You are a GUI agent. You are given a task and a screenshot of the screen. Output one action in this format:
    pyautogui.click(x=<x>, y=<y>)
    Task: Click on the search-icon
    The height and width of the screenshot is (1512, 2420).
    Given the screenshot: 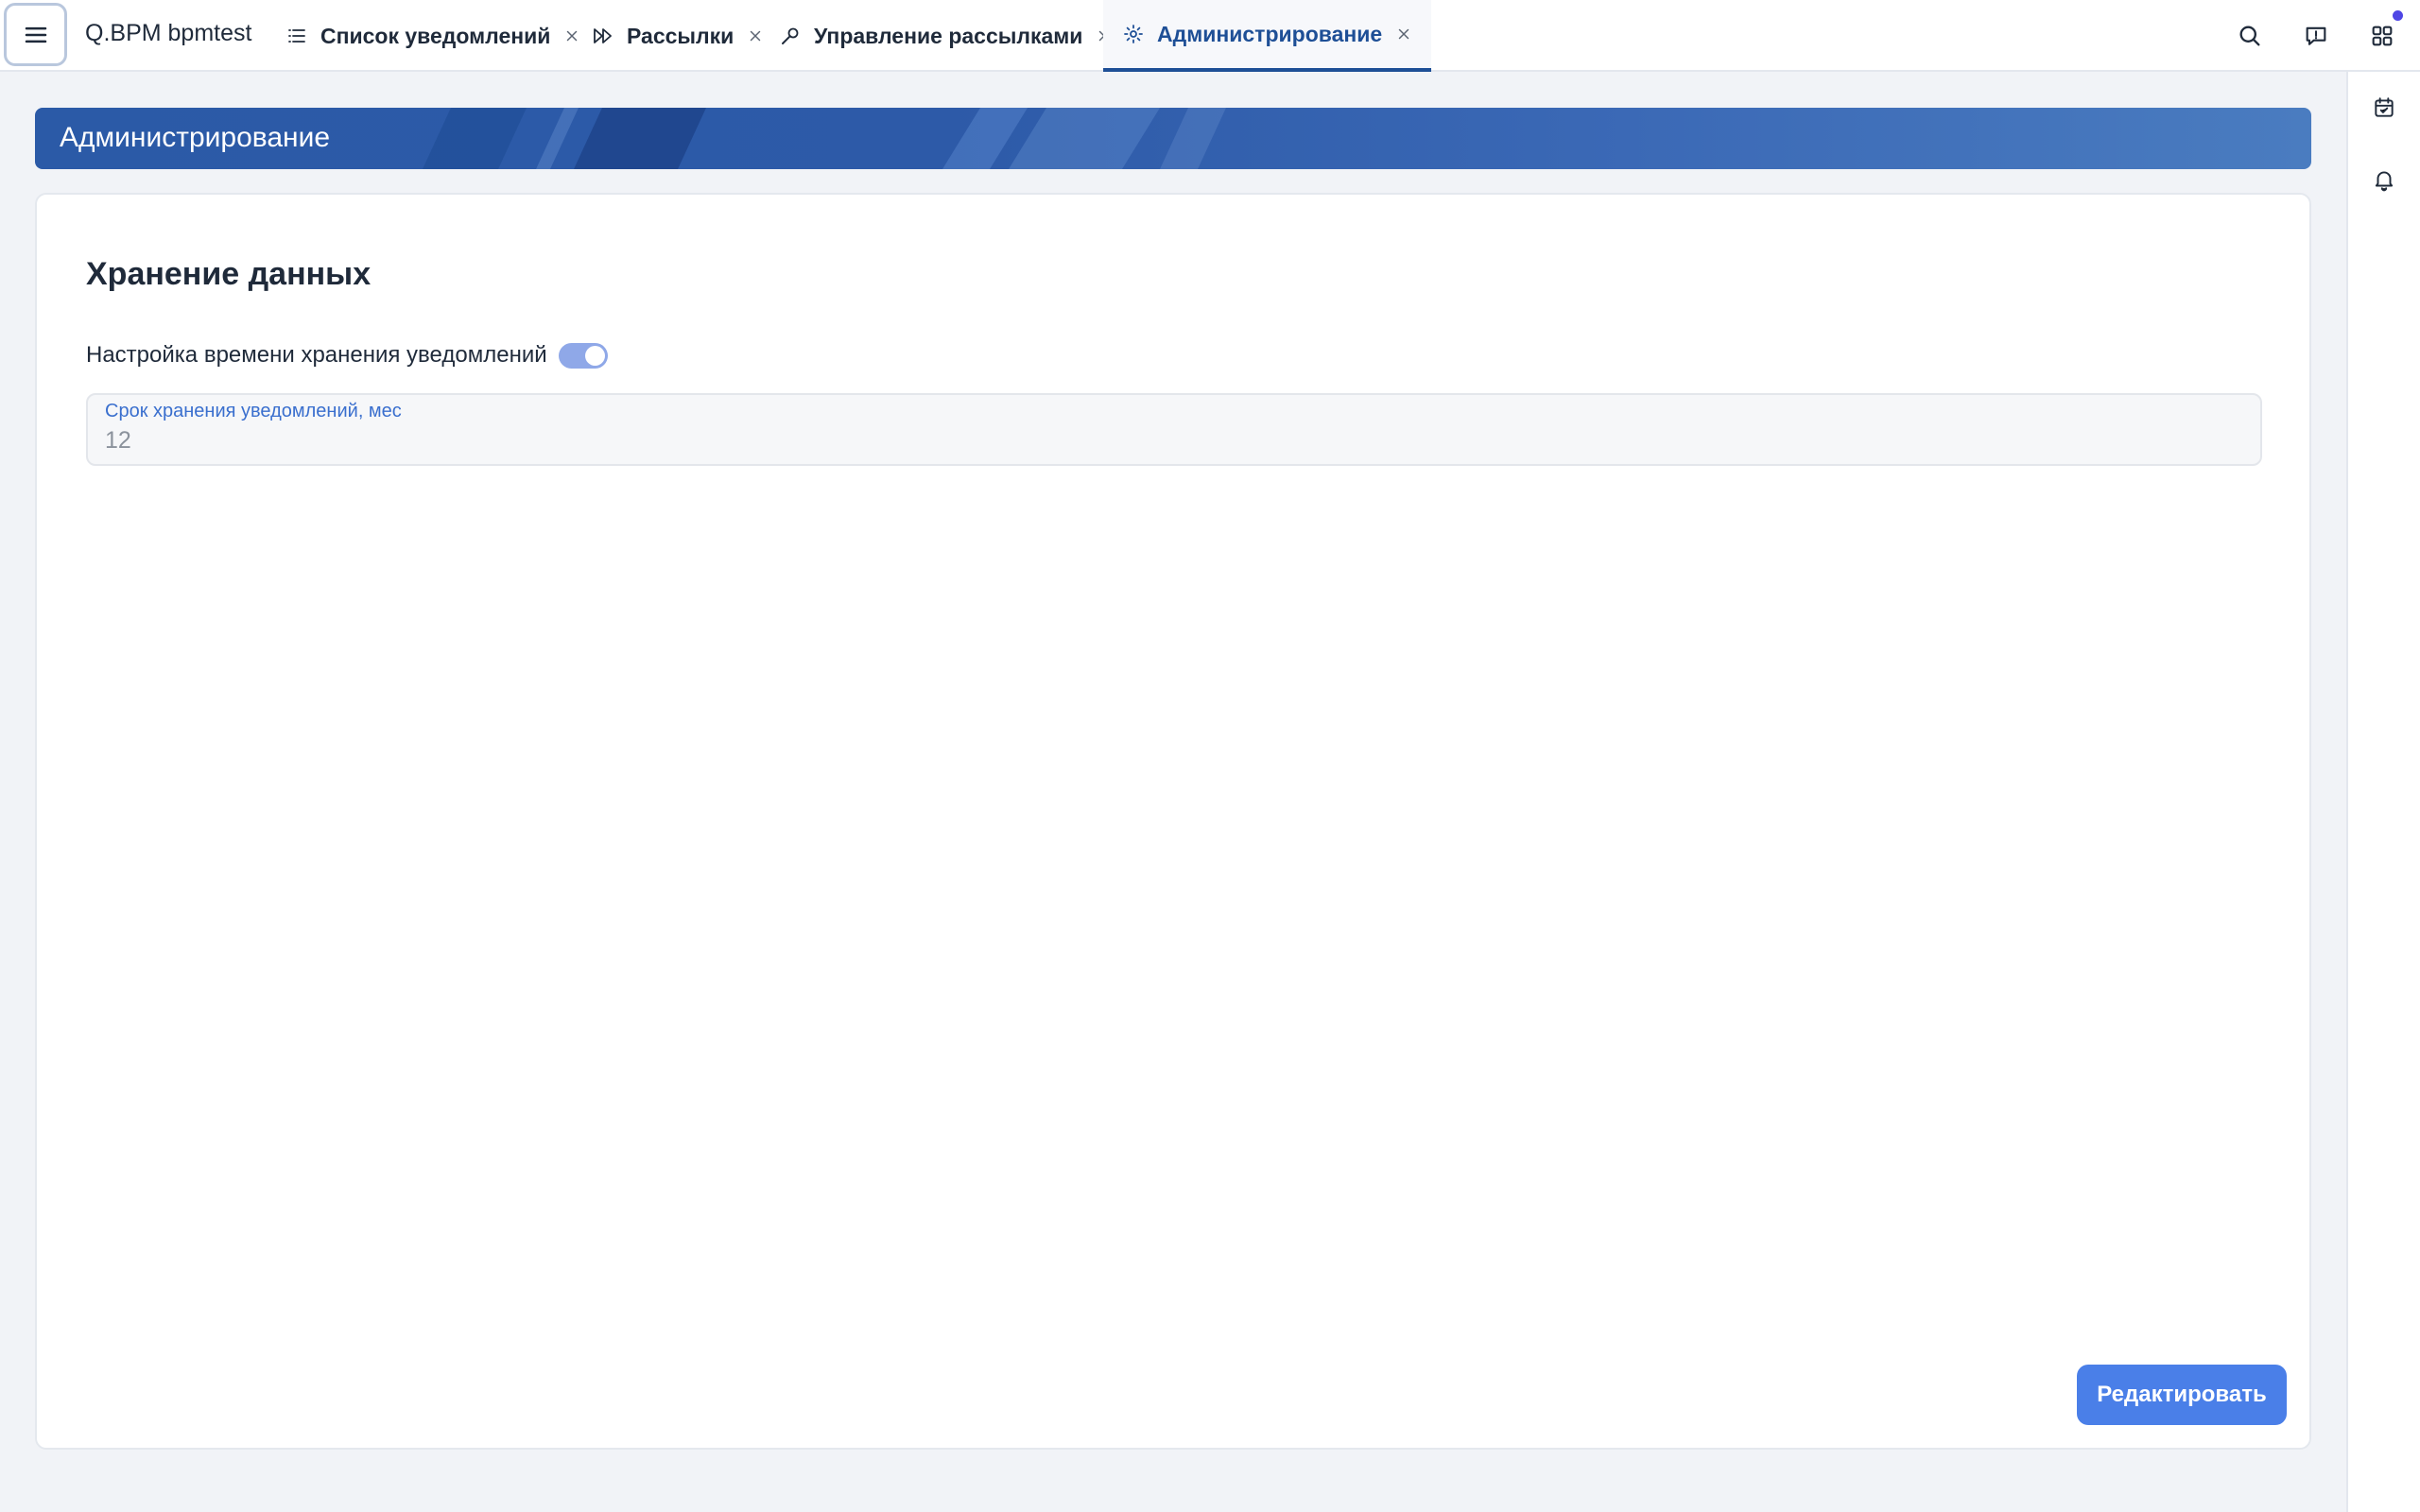 What is the action you would take?
    pyautogui.click(x=2250, y=36)
    